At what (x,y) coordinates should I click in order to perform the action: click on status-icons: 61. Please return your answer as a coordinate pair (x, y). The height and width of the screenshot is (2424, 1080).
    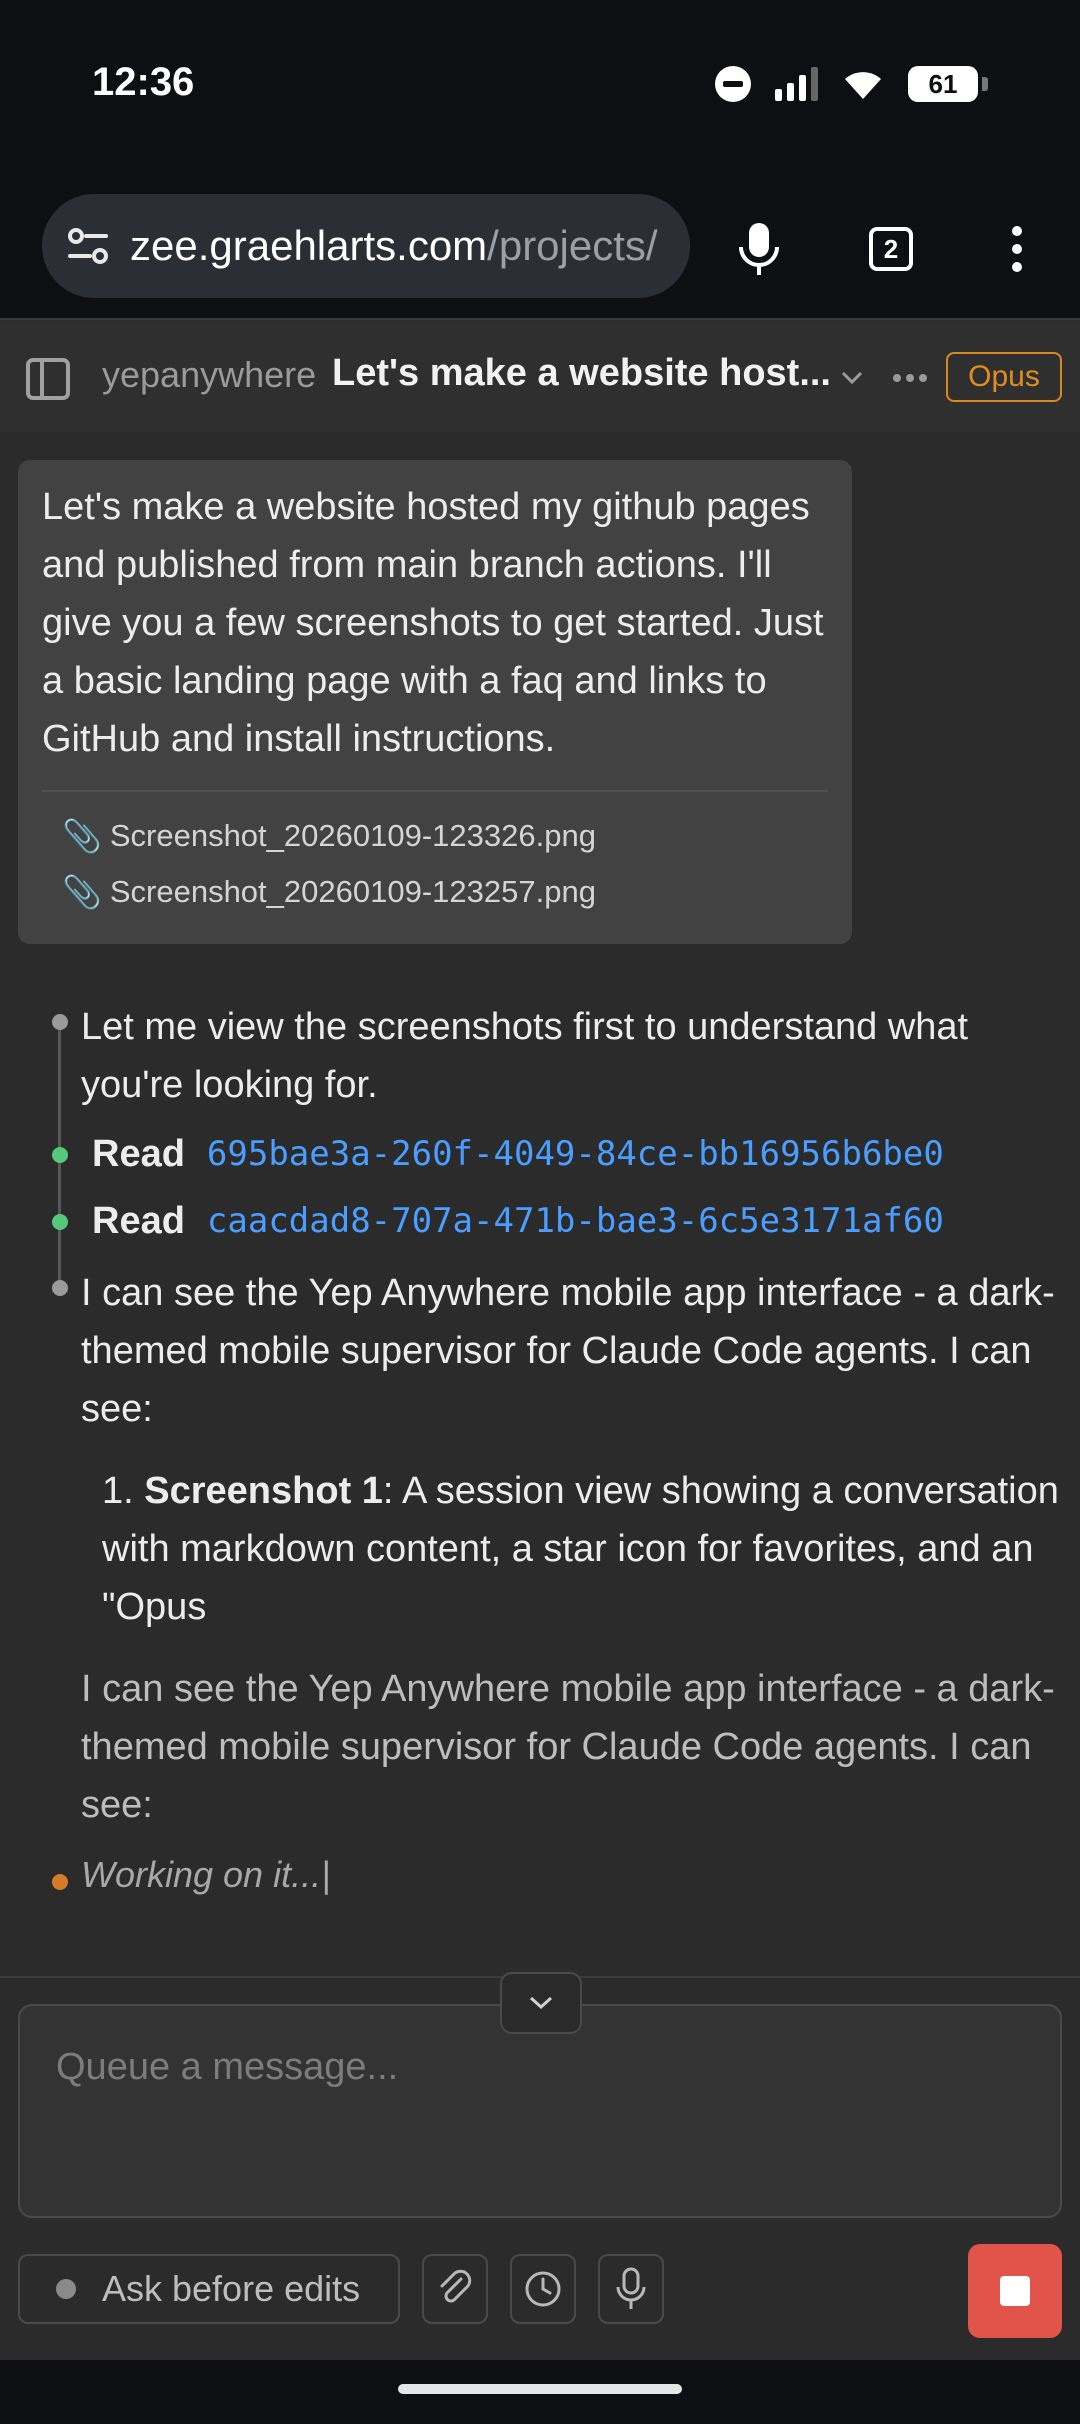
    Looking at the image, I should click on (851, 84).